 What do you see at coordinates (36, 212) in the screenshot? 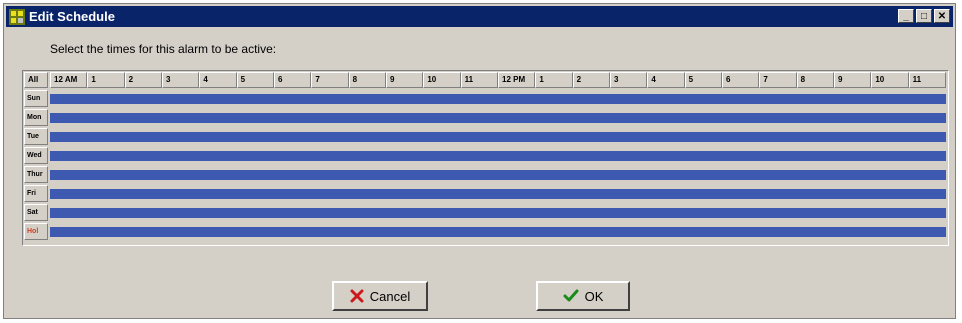
I see `day-label-sat: Sat` at bounding box center [36, 212].